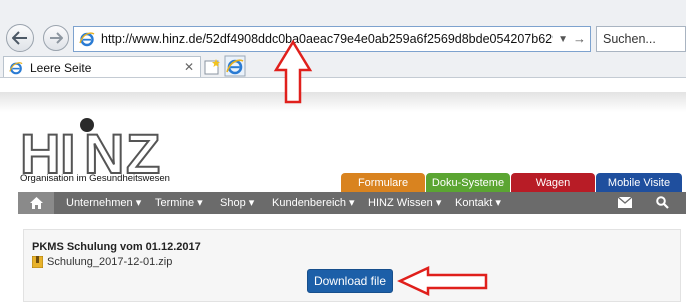 This screenshot has height=302, width=686. I want to click on arrow-left-annotation, so click(442, 281).